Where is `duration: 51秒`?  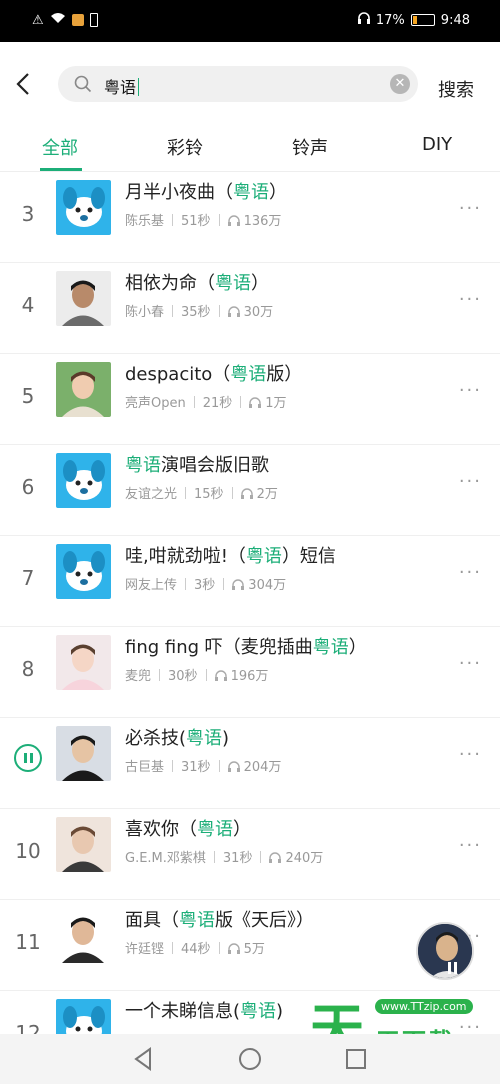
duration: 51秒 is located at coordinates (196, 221).